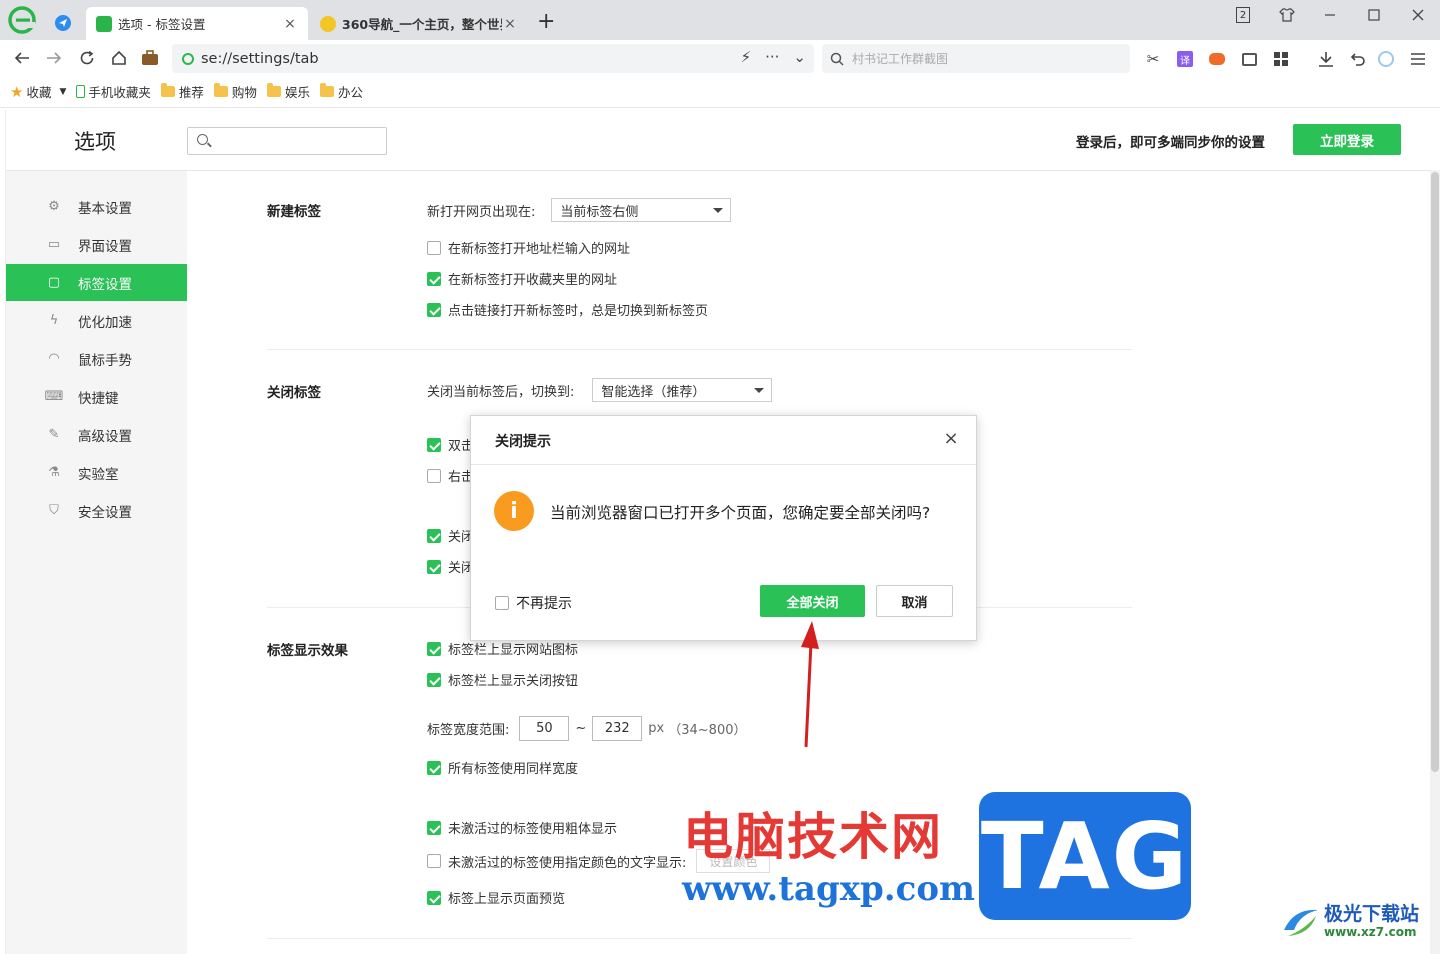  I want to click on option-row: 在新标签打开收藏夹里的网址, so click(522, 278).